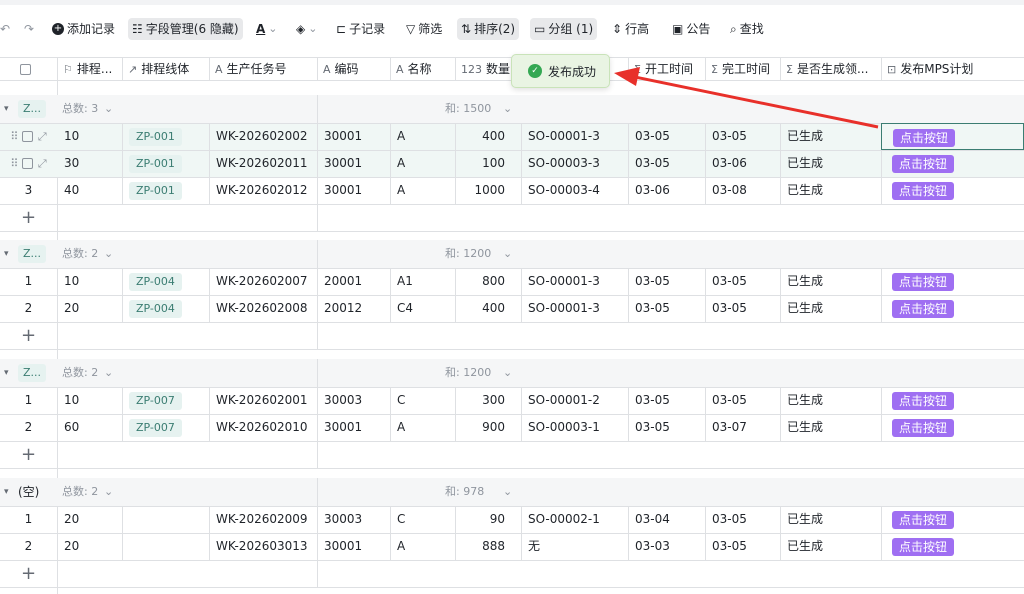  Describe the element at coordinates (952, 69) in the screenshot. I see `column-header: ⊡ 发布MPS计划` at that location.